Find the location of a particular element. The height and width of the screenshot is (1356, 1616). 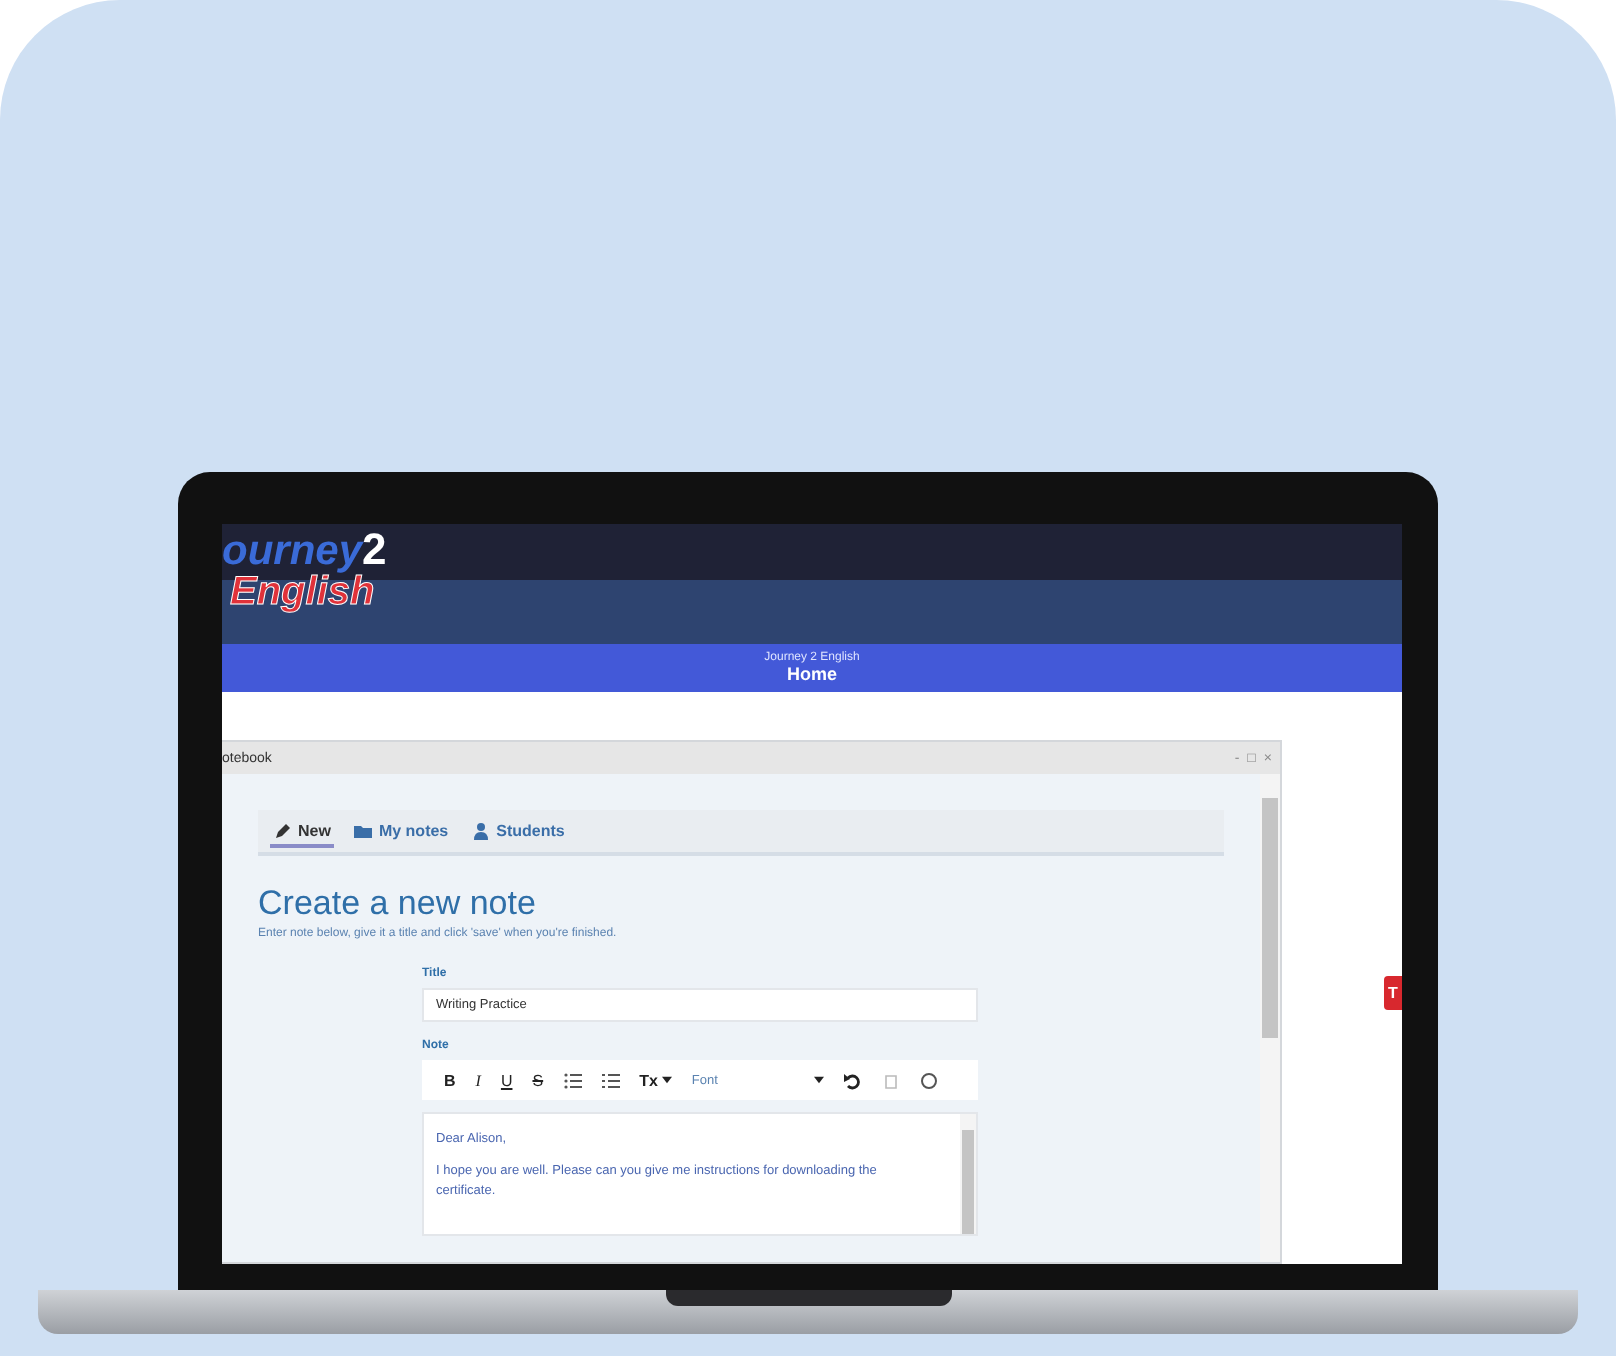

side-tab: T is located at coordinates (1393, 993).